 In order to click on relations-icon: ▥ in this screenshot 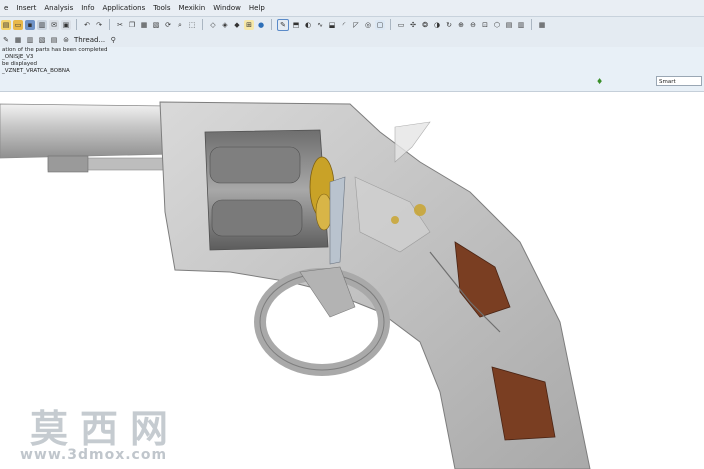, I will do `click(30, 40)`.